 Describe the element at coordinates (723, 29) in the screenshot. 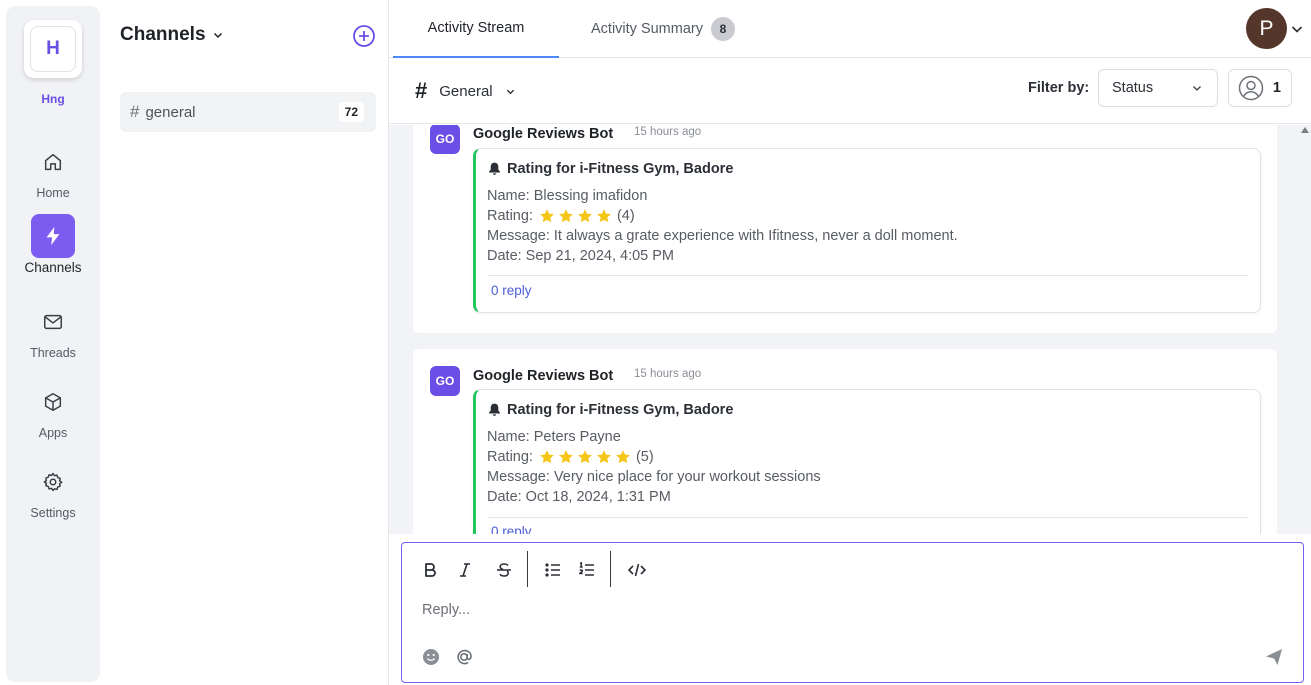

I see `activity-summary-badge: 8` at that location.